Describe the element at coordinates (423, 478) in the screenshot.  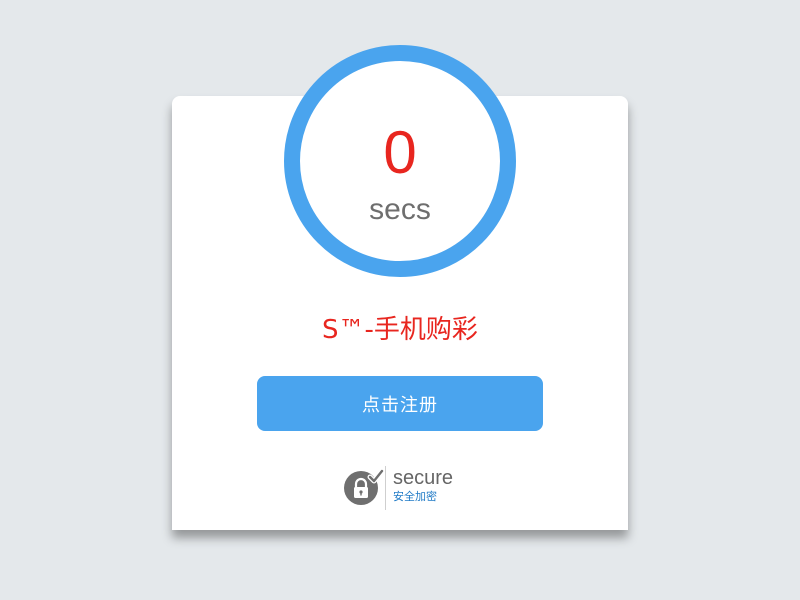
I see `secure-label: secure` at that location.